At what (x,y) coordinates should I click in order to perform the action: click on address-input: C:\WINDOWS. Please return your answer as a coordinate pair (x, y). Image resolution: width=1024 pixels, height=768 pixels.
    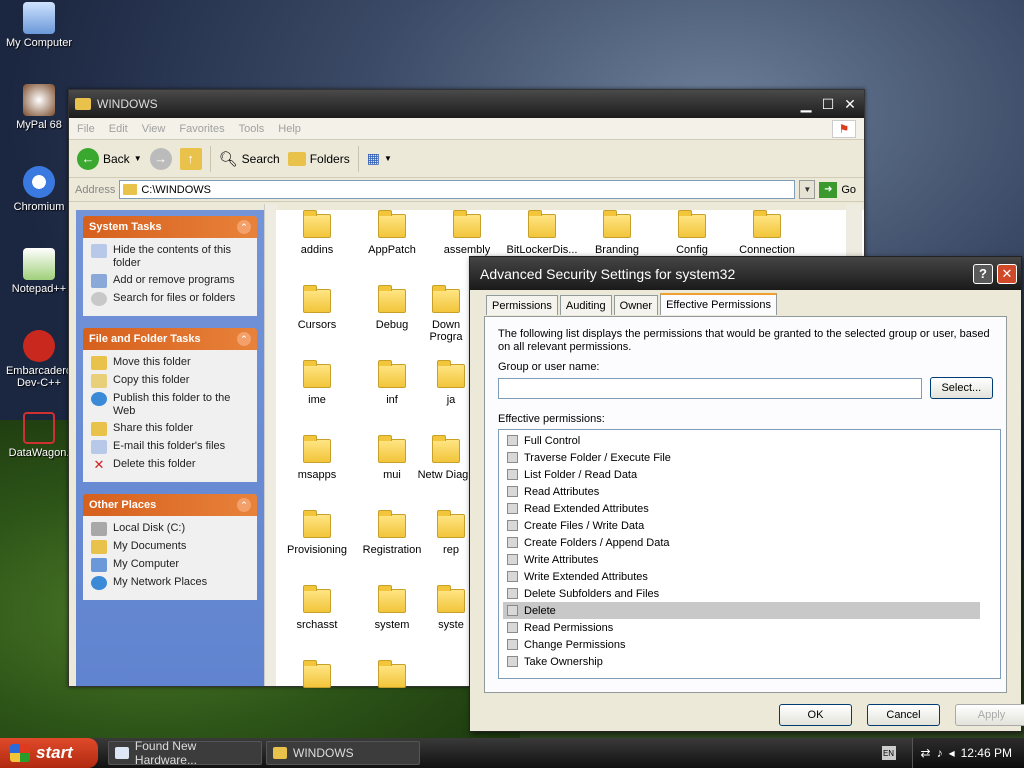
    Looking at the image, I should click on (457, 189).